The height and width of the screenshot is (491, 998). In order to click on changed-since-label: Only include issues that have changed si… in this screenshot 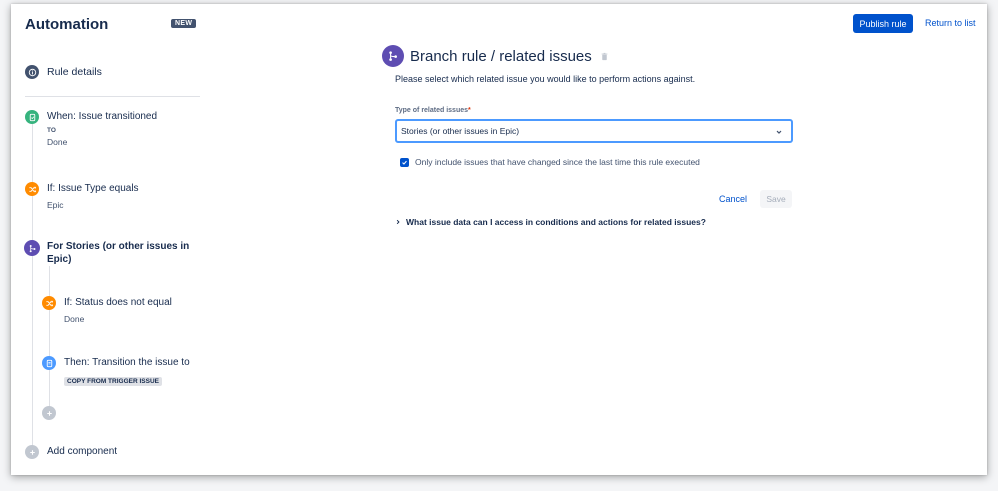, I will do `click(557, 162)`.